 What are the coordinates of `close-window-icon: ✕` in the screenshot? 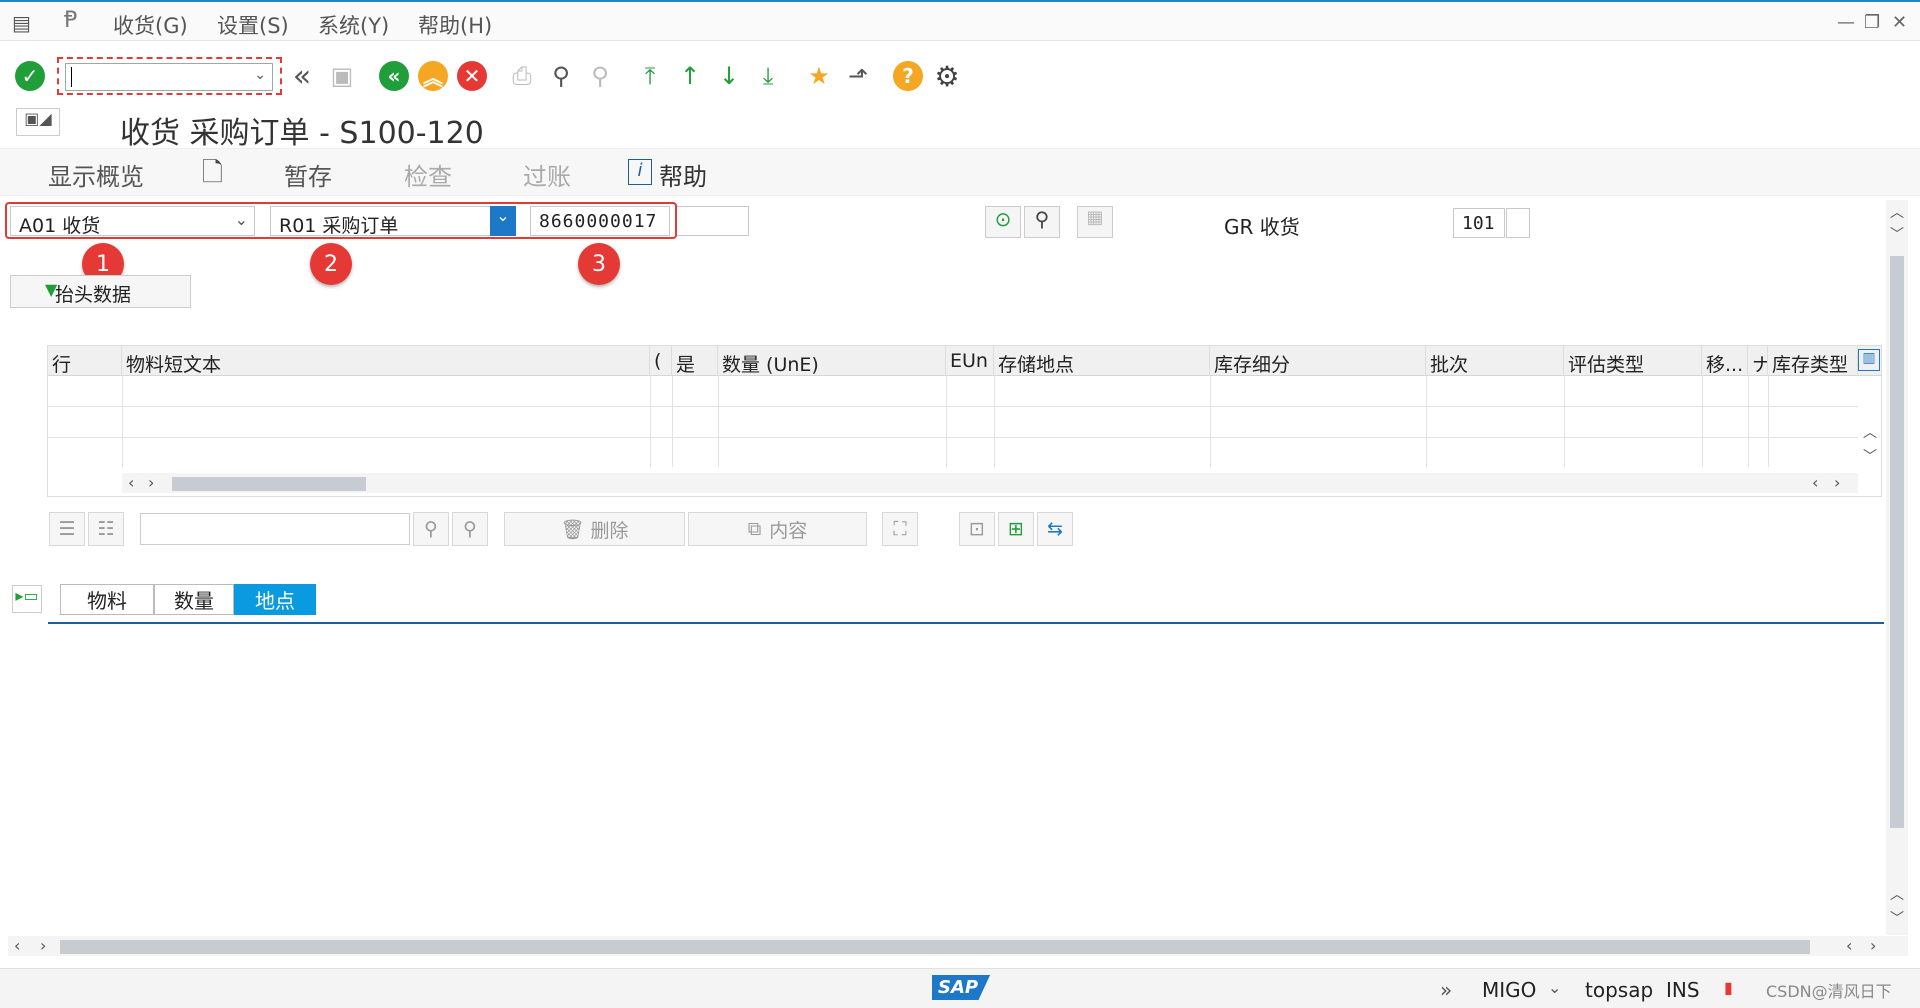 It's located at (1899, 22).